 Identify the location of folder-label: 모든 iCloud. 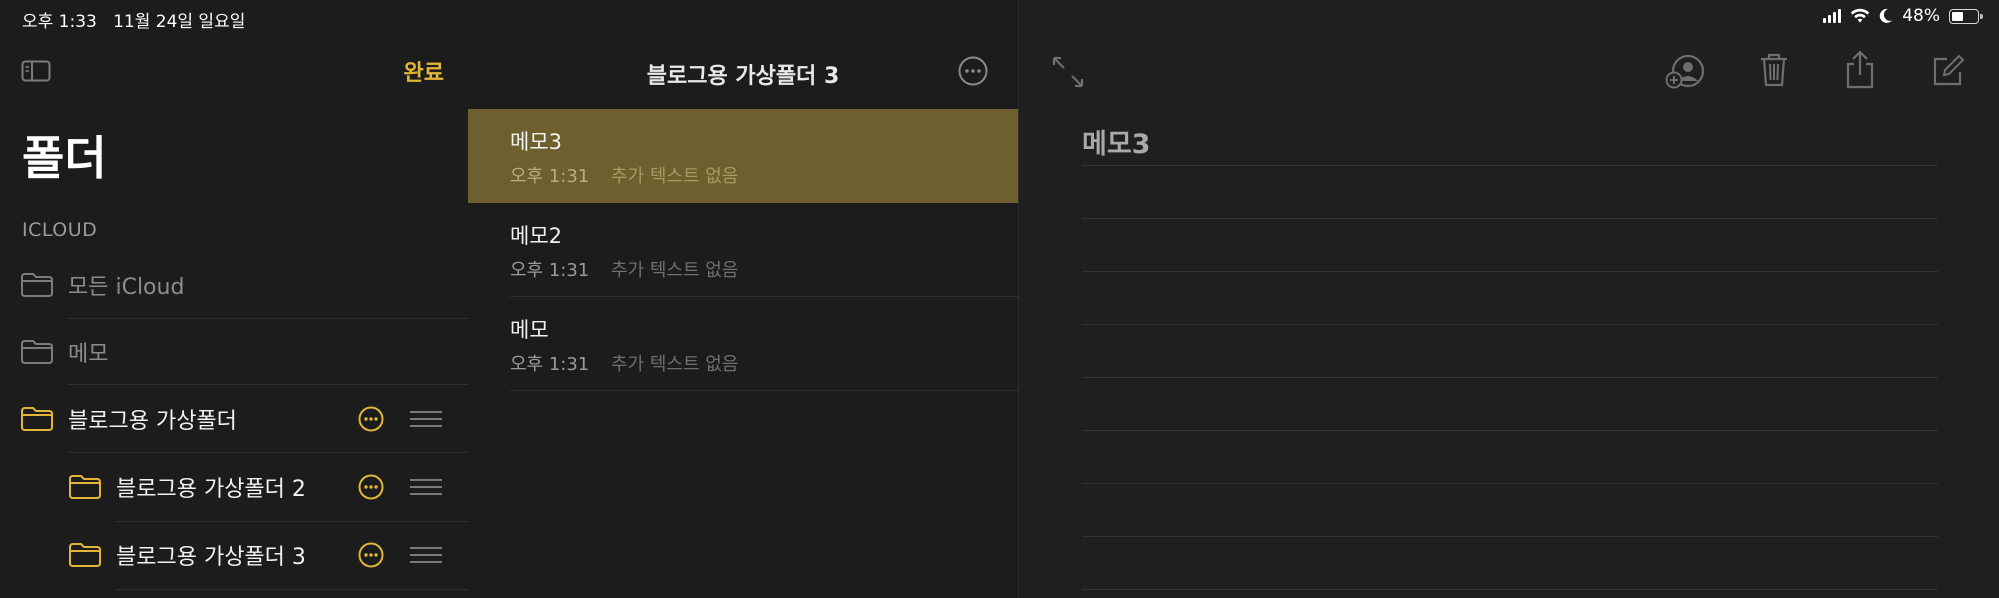
(126, 287).